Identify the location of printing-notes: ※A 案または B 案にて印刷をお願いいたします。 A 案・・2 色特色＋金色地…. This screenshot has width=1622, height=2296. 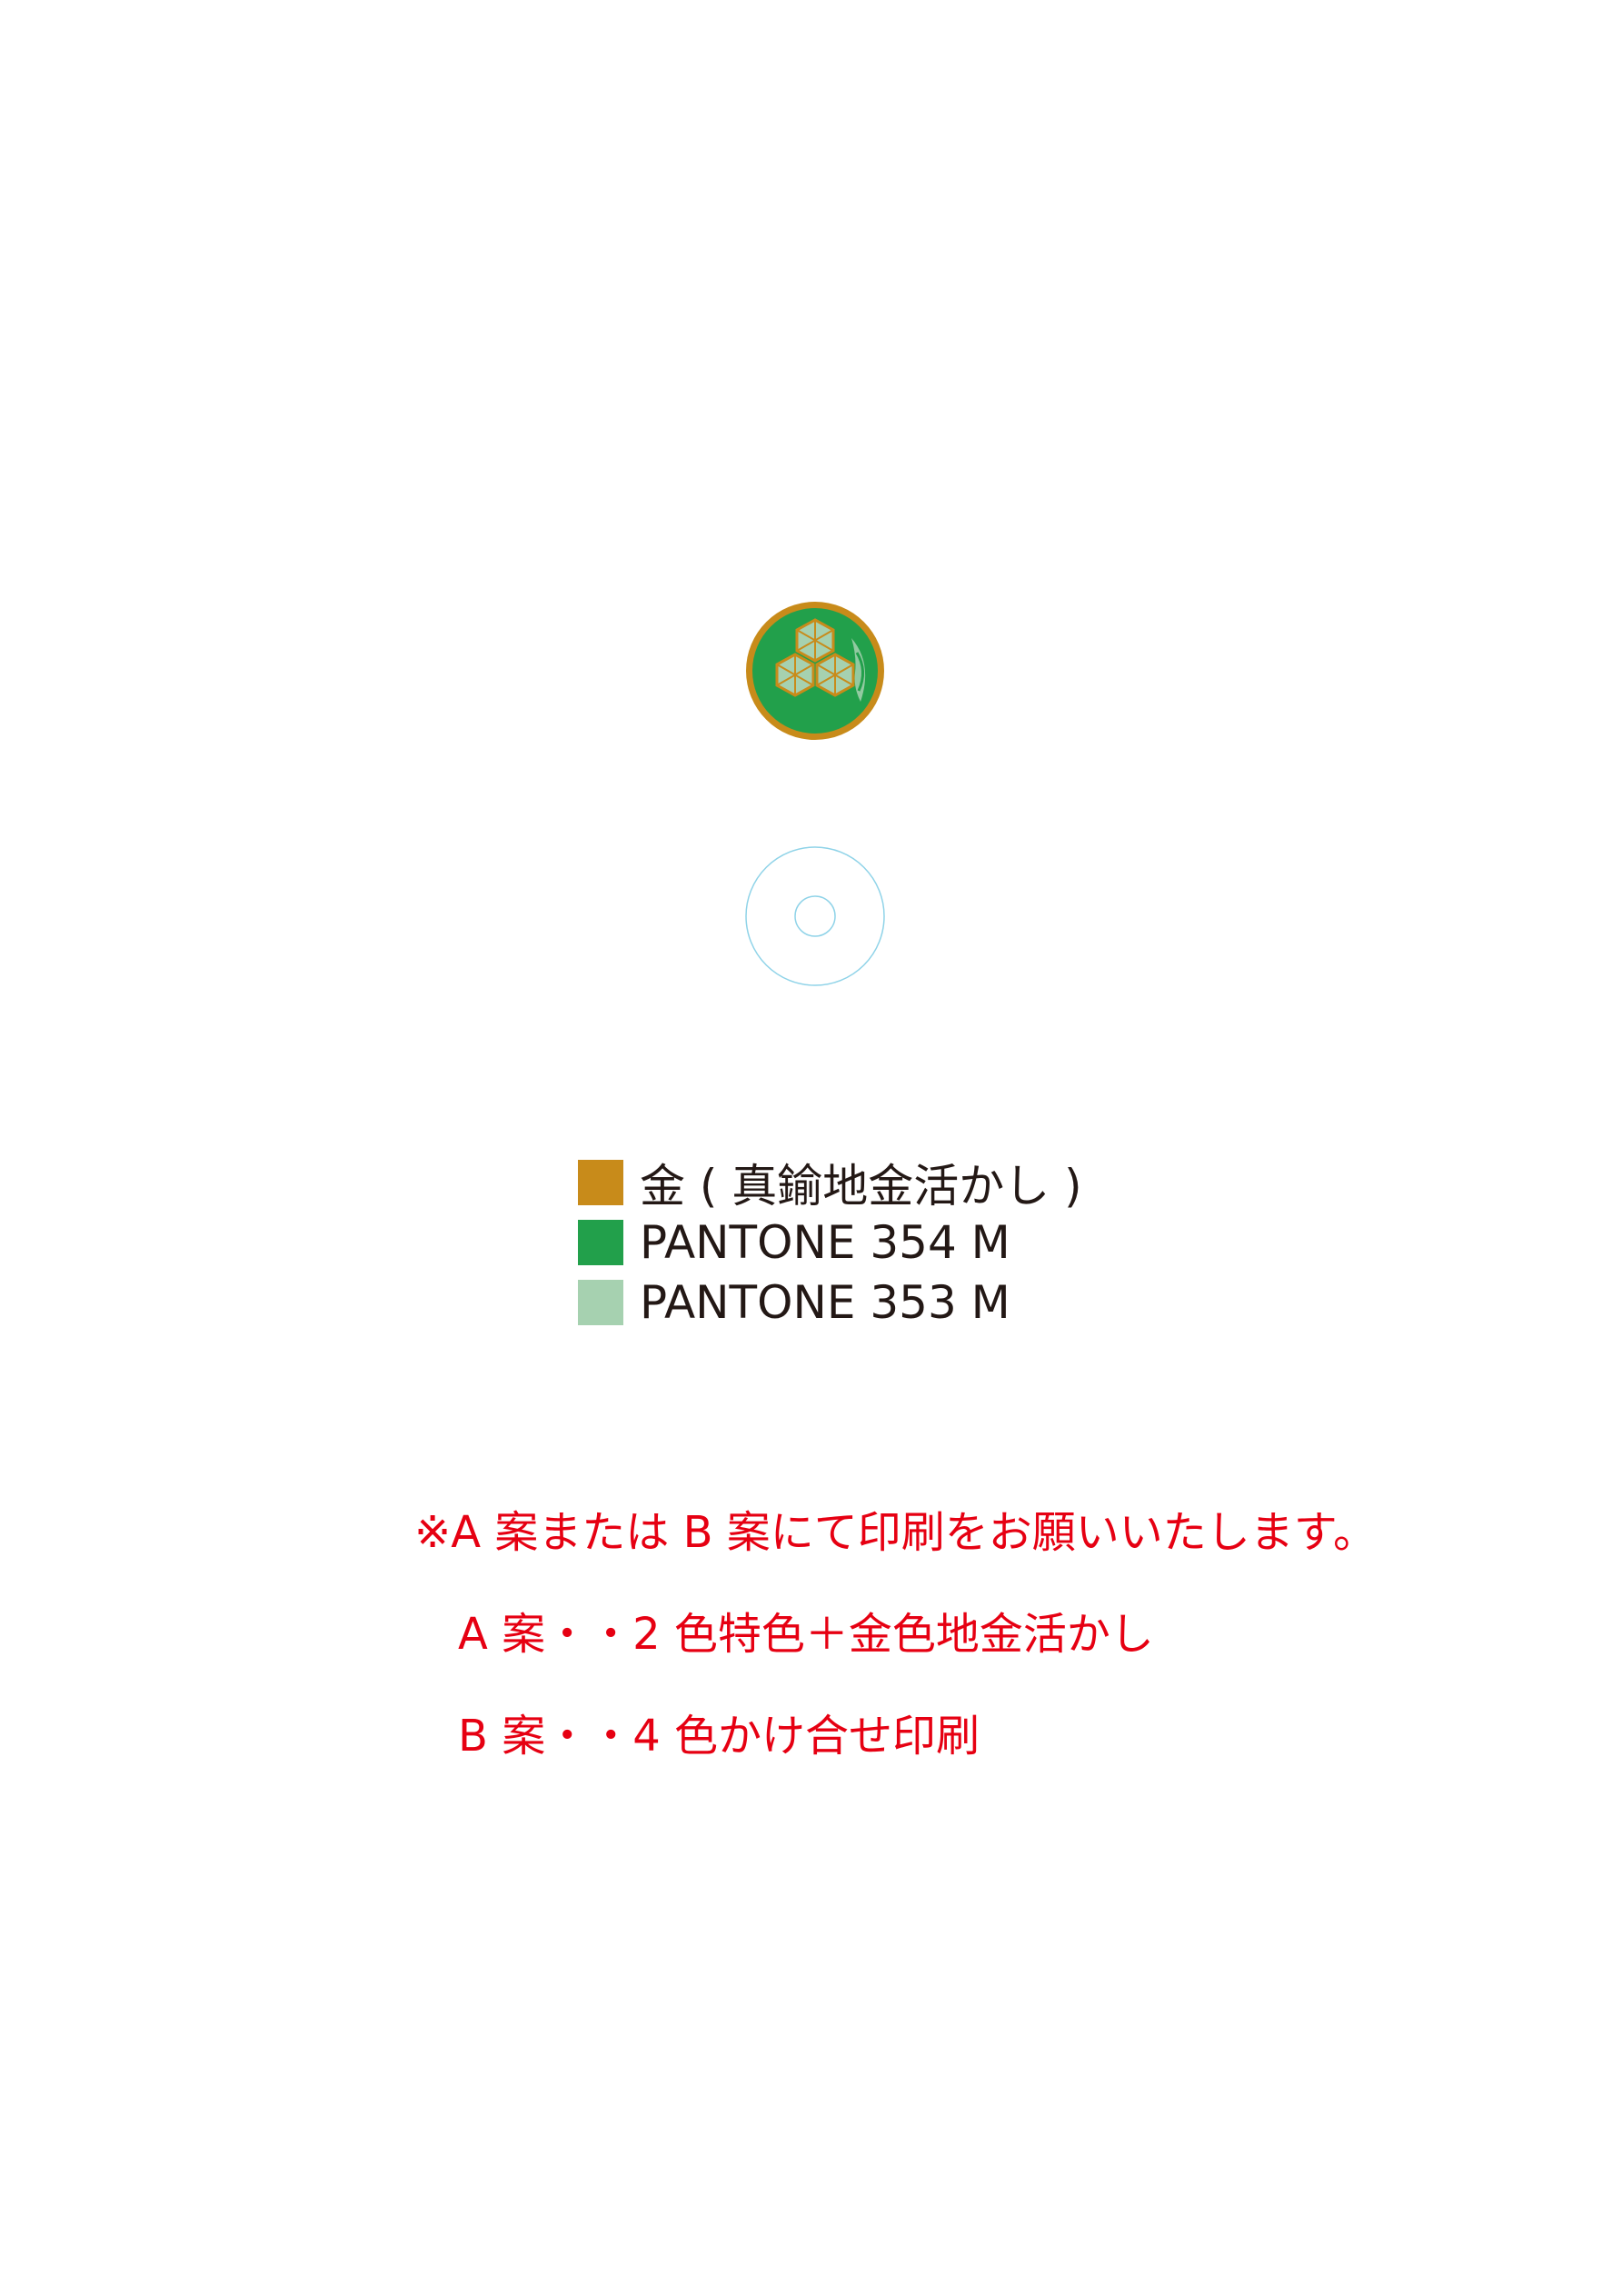
(895, 1657).